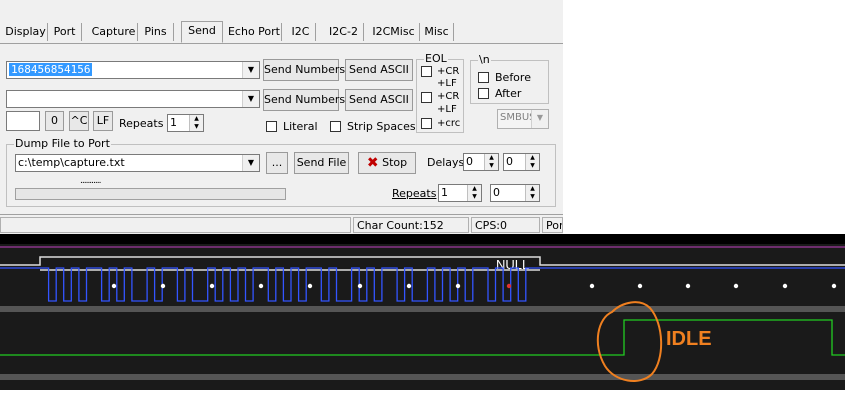 This screenshot has height=393, width=845. I want to click on eol-cr-checkbox, so click(426, 71).